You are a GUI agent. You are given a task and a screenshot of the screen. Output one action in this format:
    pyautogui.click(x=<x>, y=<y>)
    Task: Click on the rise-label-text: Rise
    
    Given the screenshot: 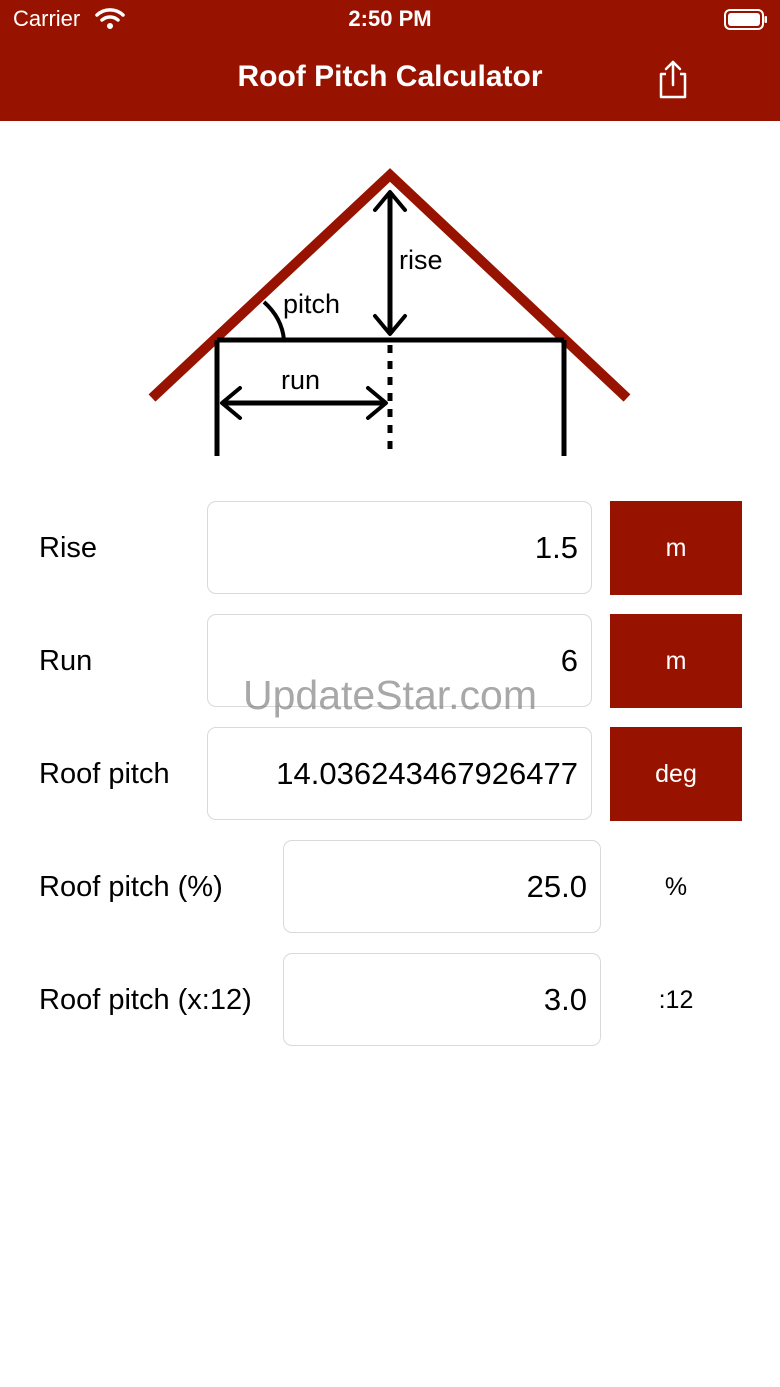 What is the action you would take?
    pyautogui.click(x=68, y=548)
    